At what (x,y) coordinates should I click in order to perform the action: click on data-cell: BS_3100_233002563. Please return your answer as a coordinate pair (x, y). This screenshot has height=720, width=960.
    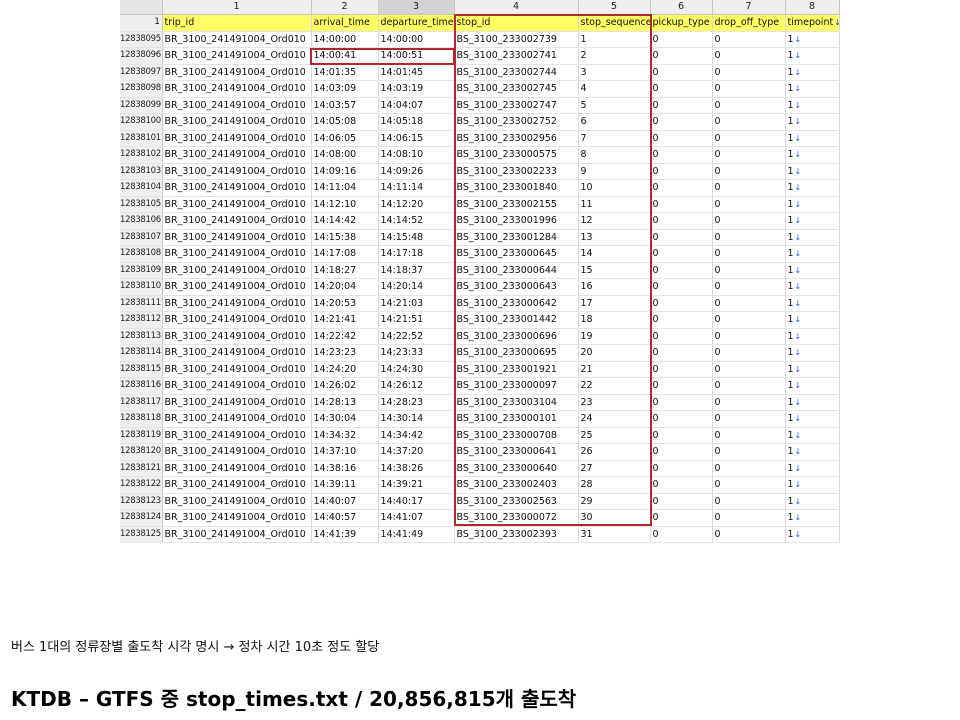
    Looking at the image, I should click on (516, 501).